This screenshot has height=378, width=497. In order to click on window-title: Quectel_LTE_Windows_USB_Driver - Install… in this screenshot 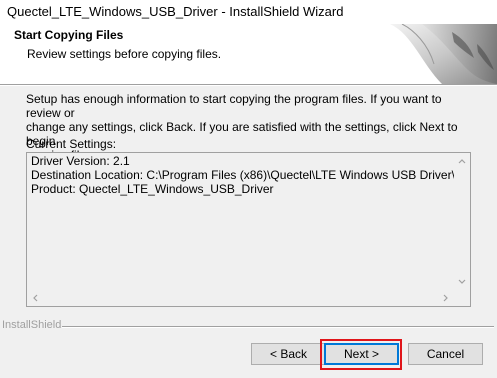, I will do `click(175, 11)`.